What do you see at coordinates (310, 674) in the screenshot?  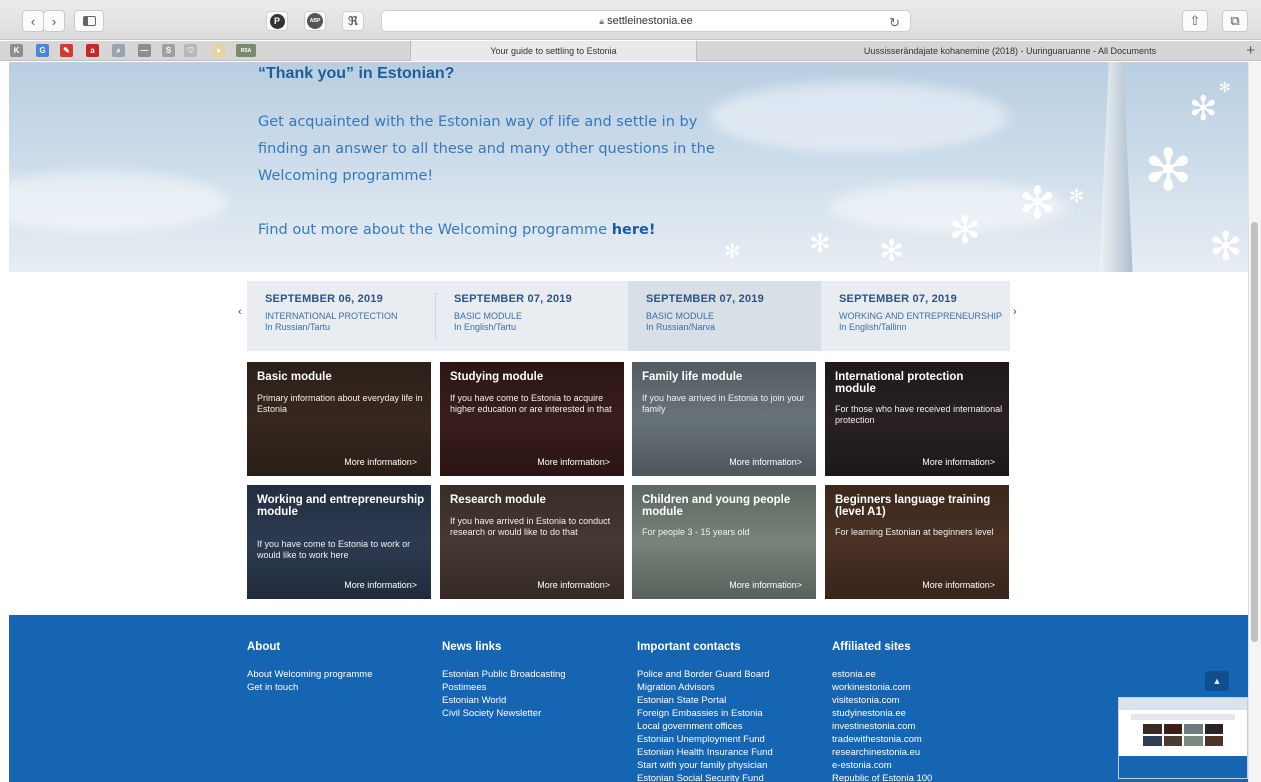 I see `footer-link: About Welcoming programme` at bounding box center [310, 674].